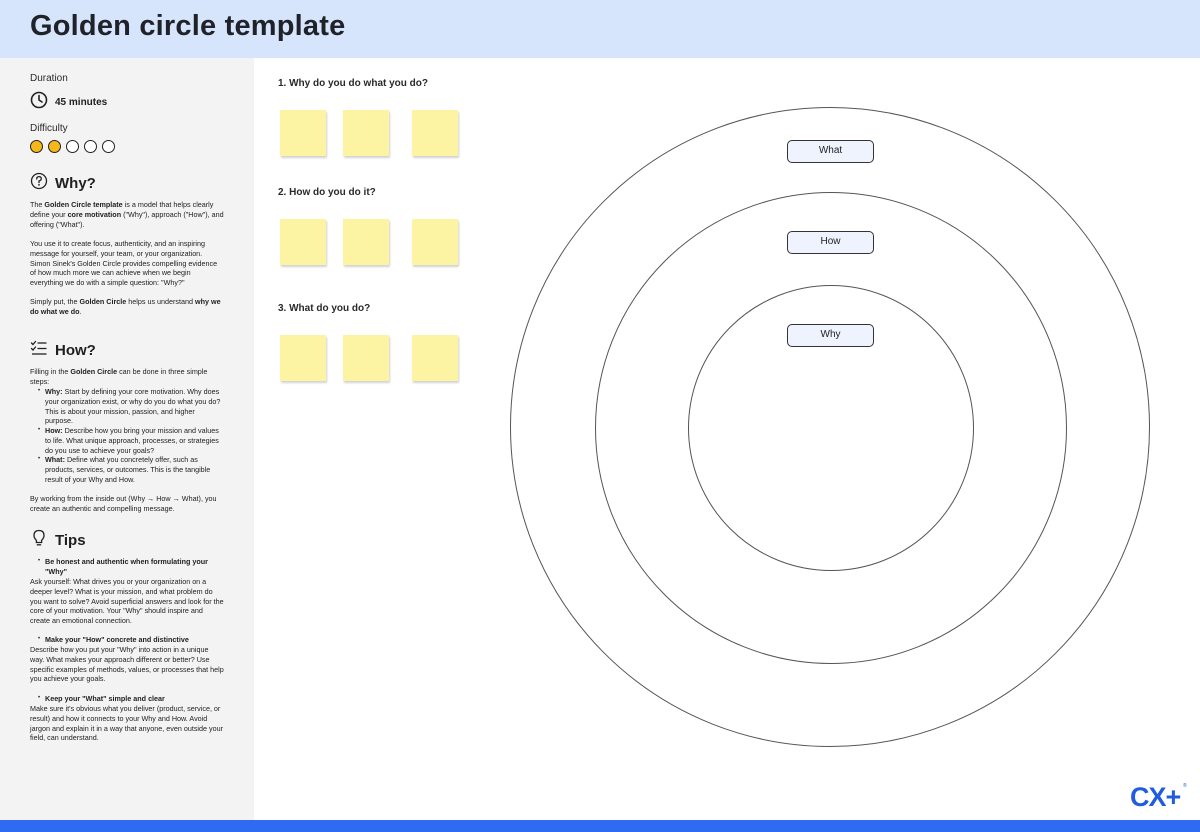  I want to click on what-label: What, so click(830, 151).